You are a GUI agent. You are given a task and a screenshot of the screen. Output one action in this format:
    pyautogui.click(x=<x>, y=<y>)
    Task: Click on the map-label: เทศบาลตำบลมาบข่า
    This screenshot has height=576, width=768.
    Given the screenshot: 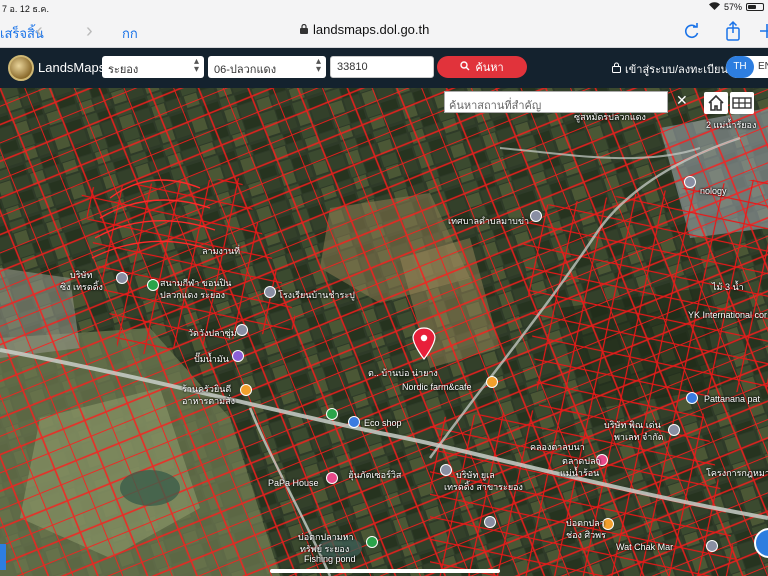 What is the action you would take?
    pyautogui.click(x=489, y=221)
    